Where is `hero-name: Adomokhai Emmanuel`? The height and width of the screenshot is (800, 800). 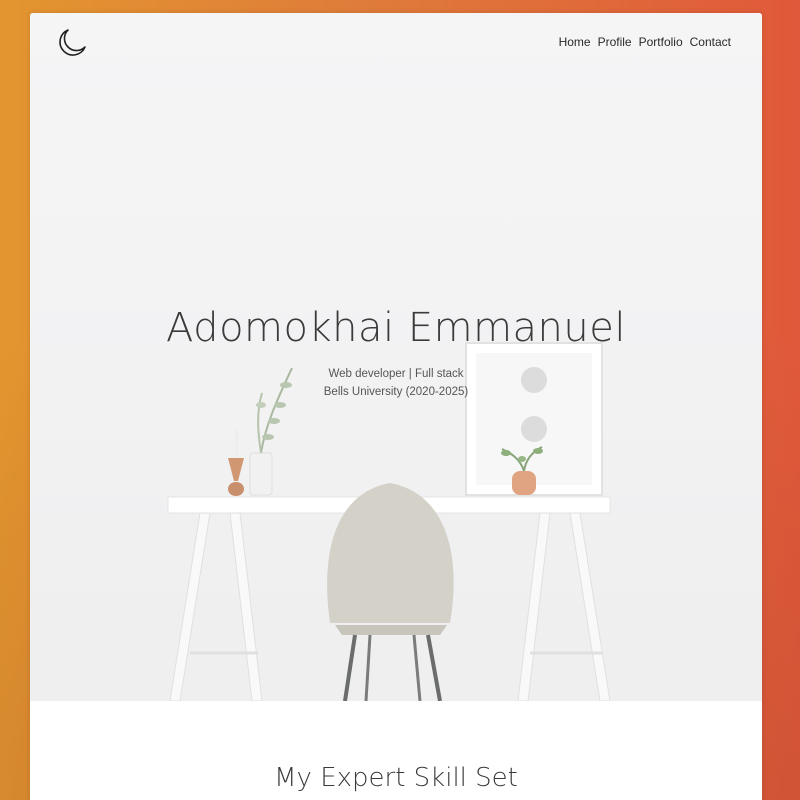 hero-name: Adomokhai Emmanuel is located at coordinates (396, 328).